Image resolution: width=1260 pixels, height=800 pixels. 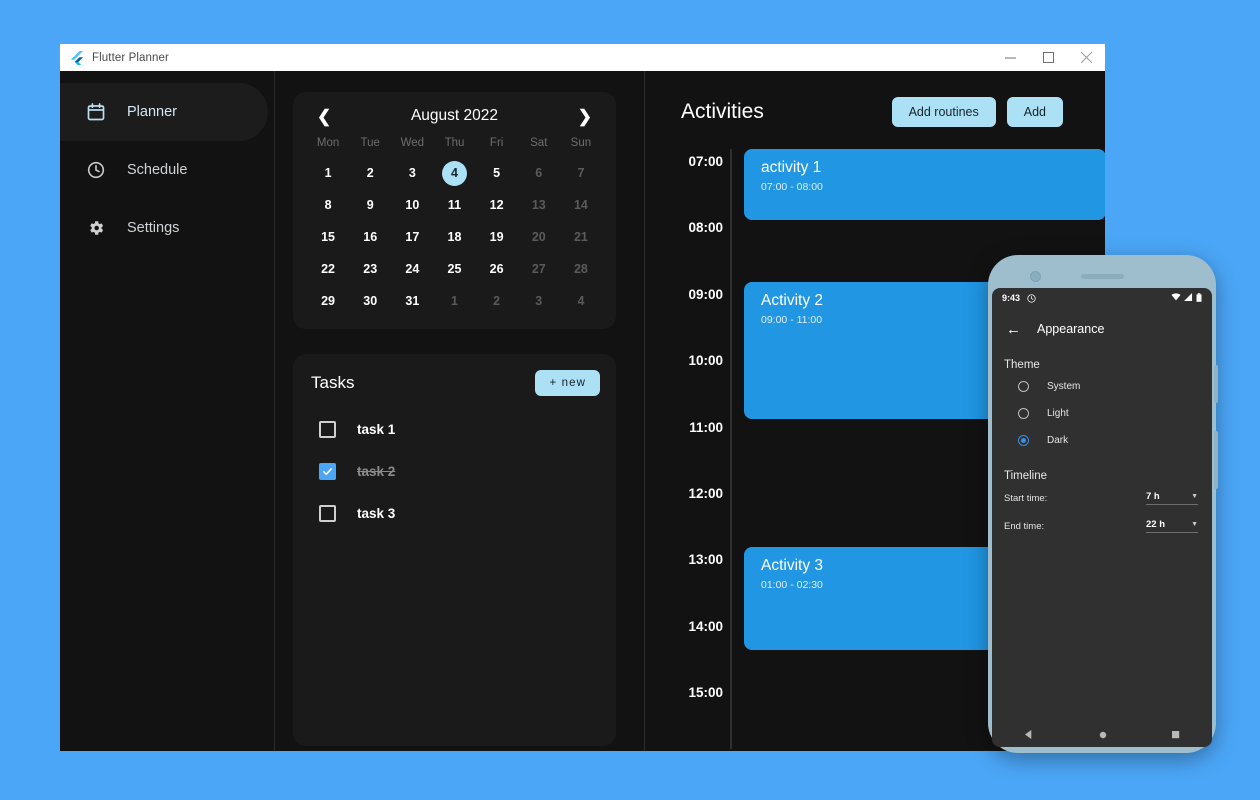 I want to click on phone-appbar: ← Appearance, so click(x=1102, y=329).